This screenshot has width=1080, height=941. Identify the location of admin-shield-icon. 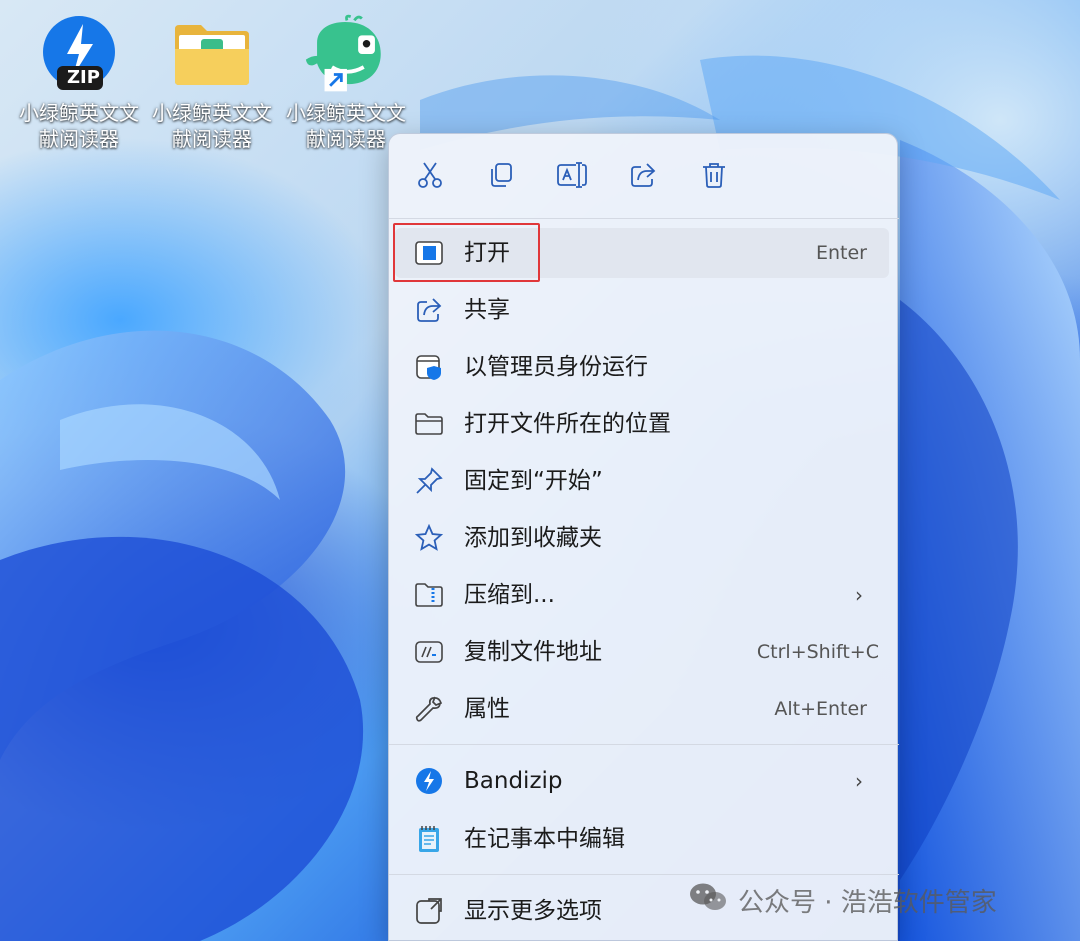
(429, 367).